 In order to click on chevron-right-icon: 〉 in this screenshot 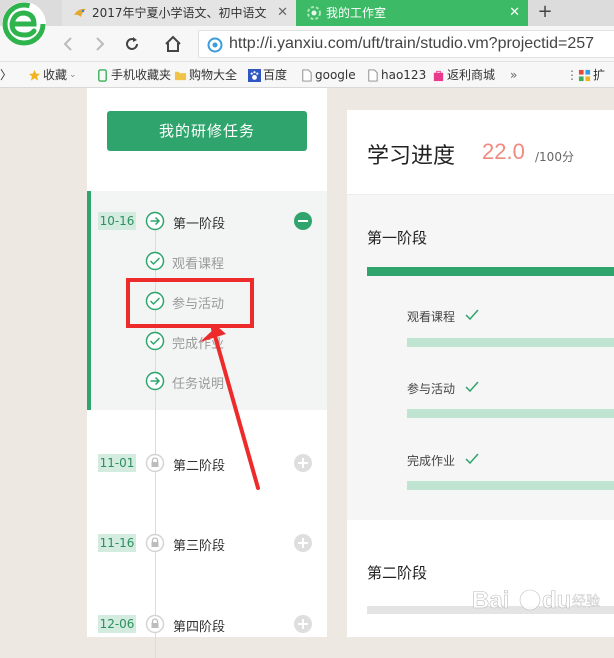, I will do `click(6, 75)`.